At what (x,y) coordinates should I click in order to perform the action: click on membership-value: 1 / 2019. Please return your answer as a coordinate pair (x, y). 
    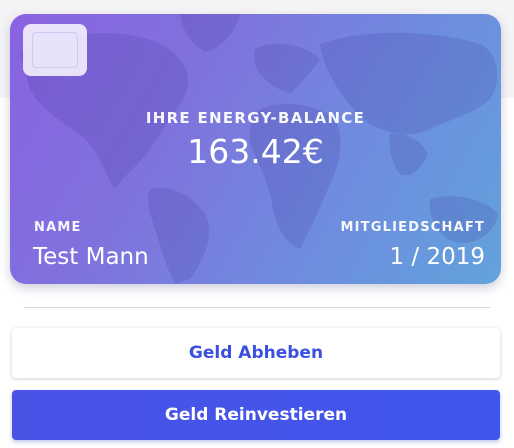
    Looking at the image, I should click on (437, 257).